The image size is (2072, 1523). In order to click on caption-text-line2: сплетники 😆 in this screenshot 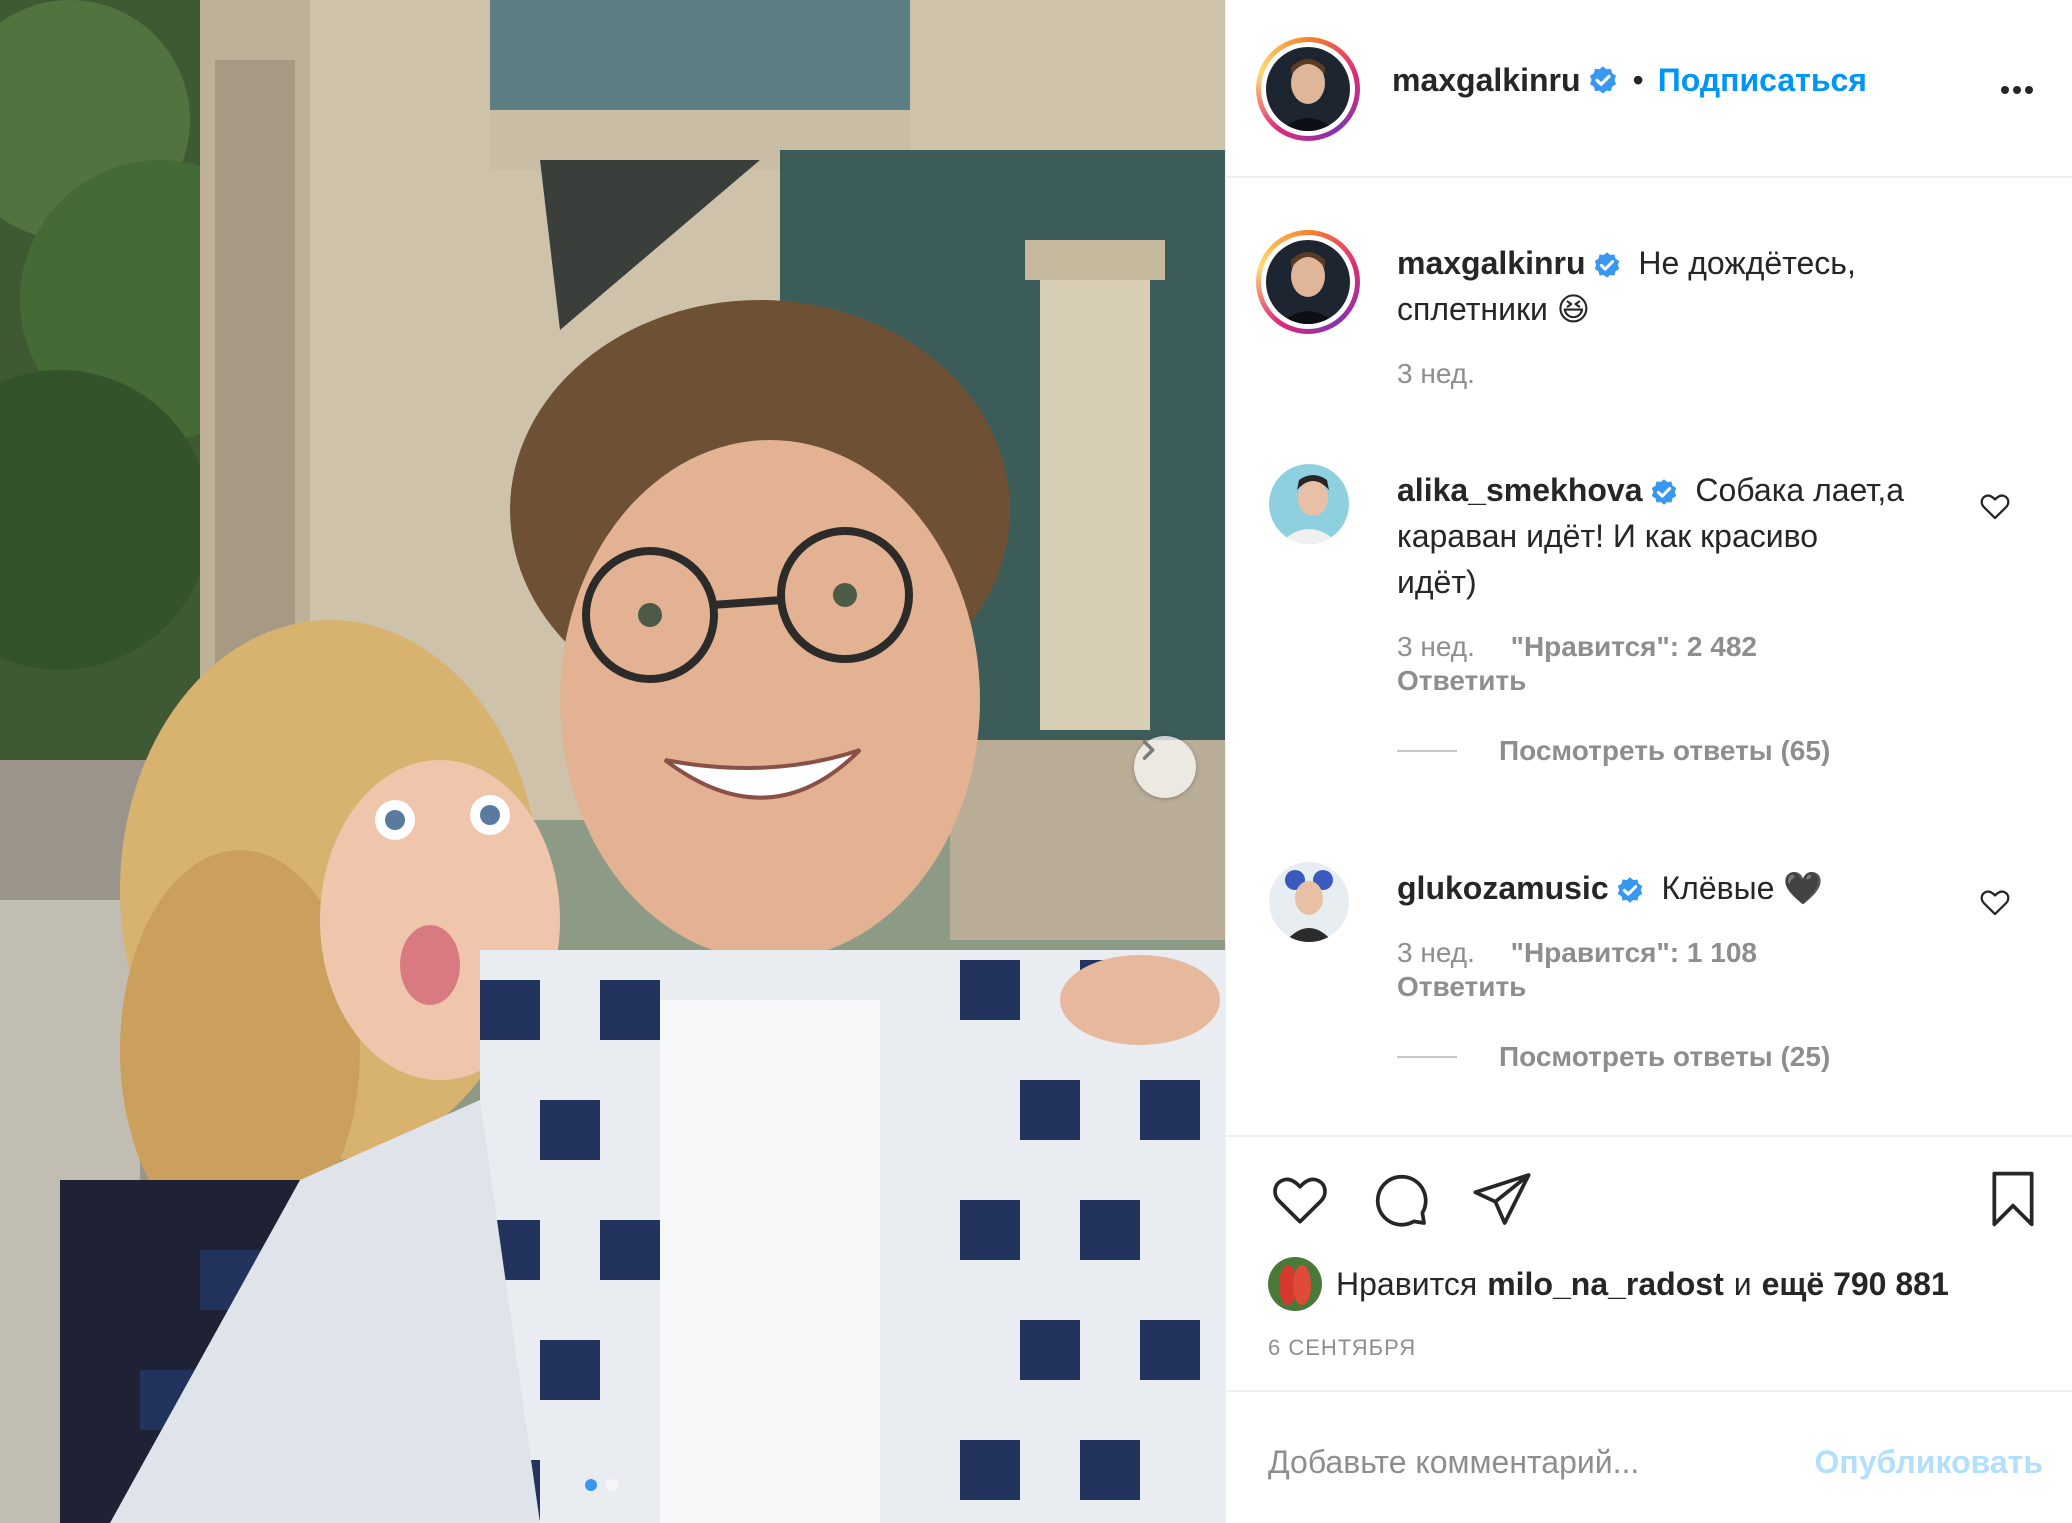, I will do `click(1494, 309)`.